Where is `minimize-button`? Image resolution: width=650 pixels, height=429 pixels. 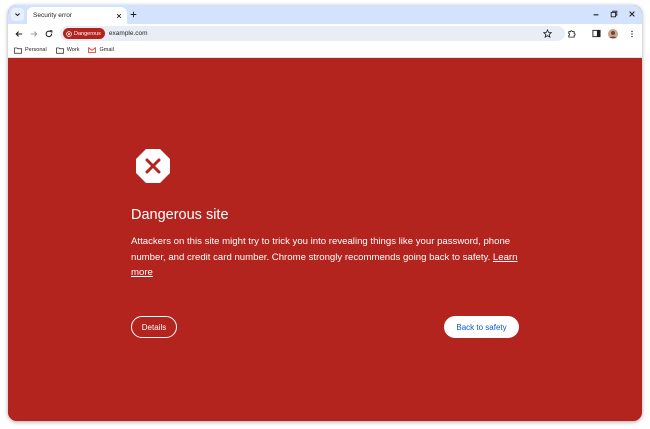
minimize-button is located at coordinates (596, 14).